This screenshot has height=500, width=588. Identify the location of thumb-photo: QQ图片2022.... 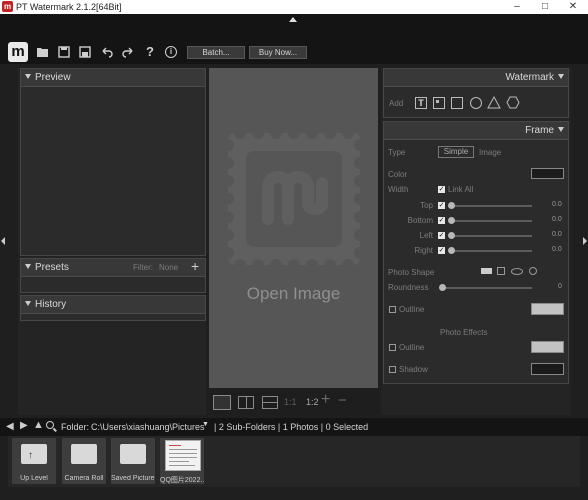
(182, 461).